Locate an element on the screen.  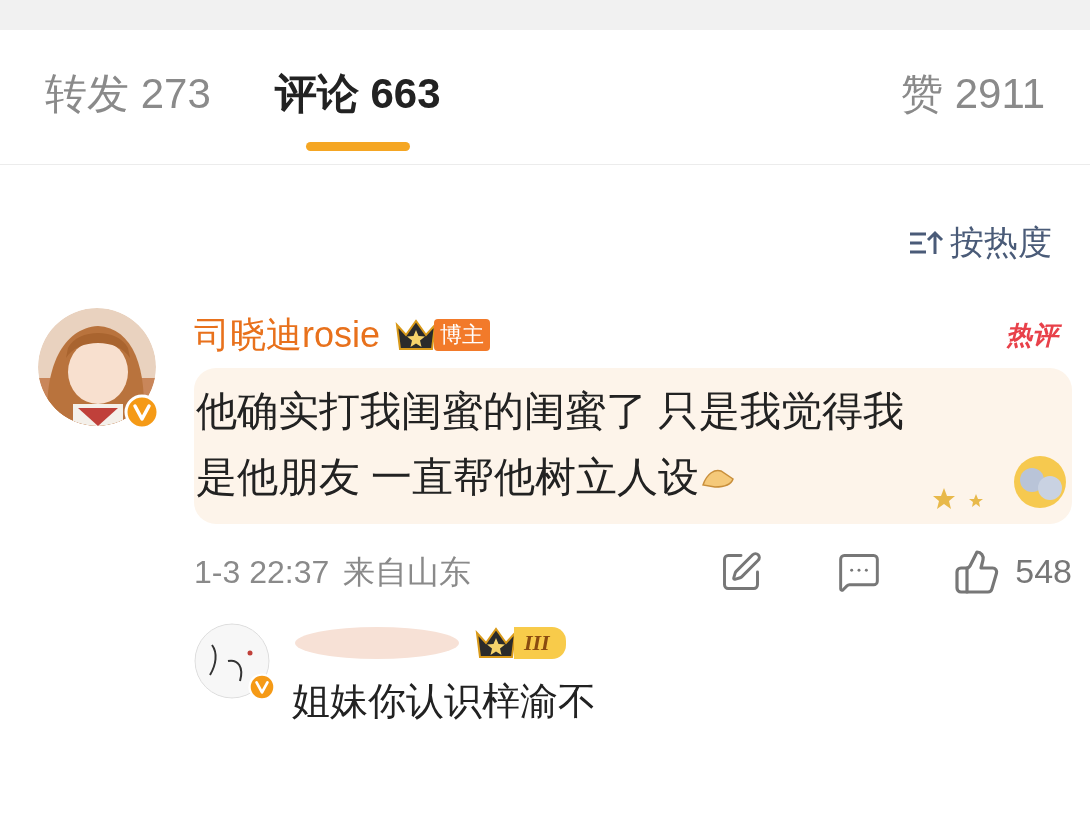
comment-location: 来自山东 is located at coordinates (407, 572).